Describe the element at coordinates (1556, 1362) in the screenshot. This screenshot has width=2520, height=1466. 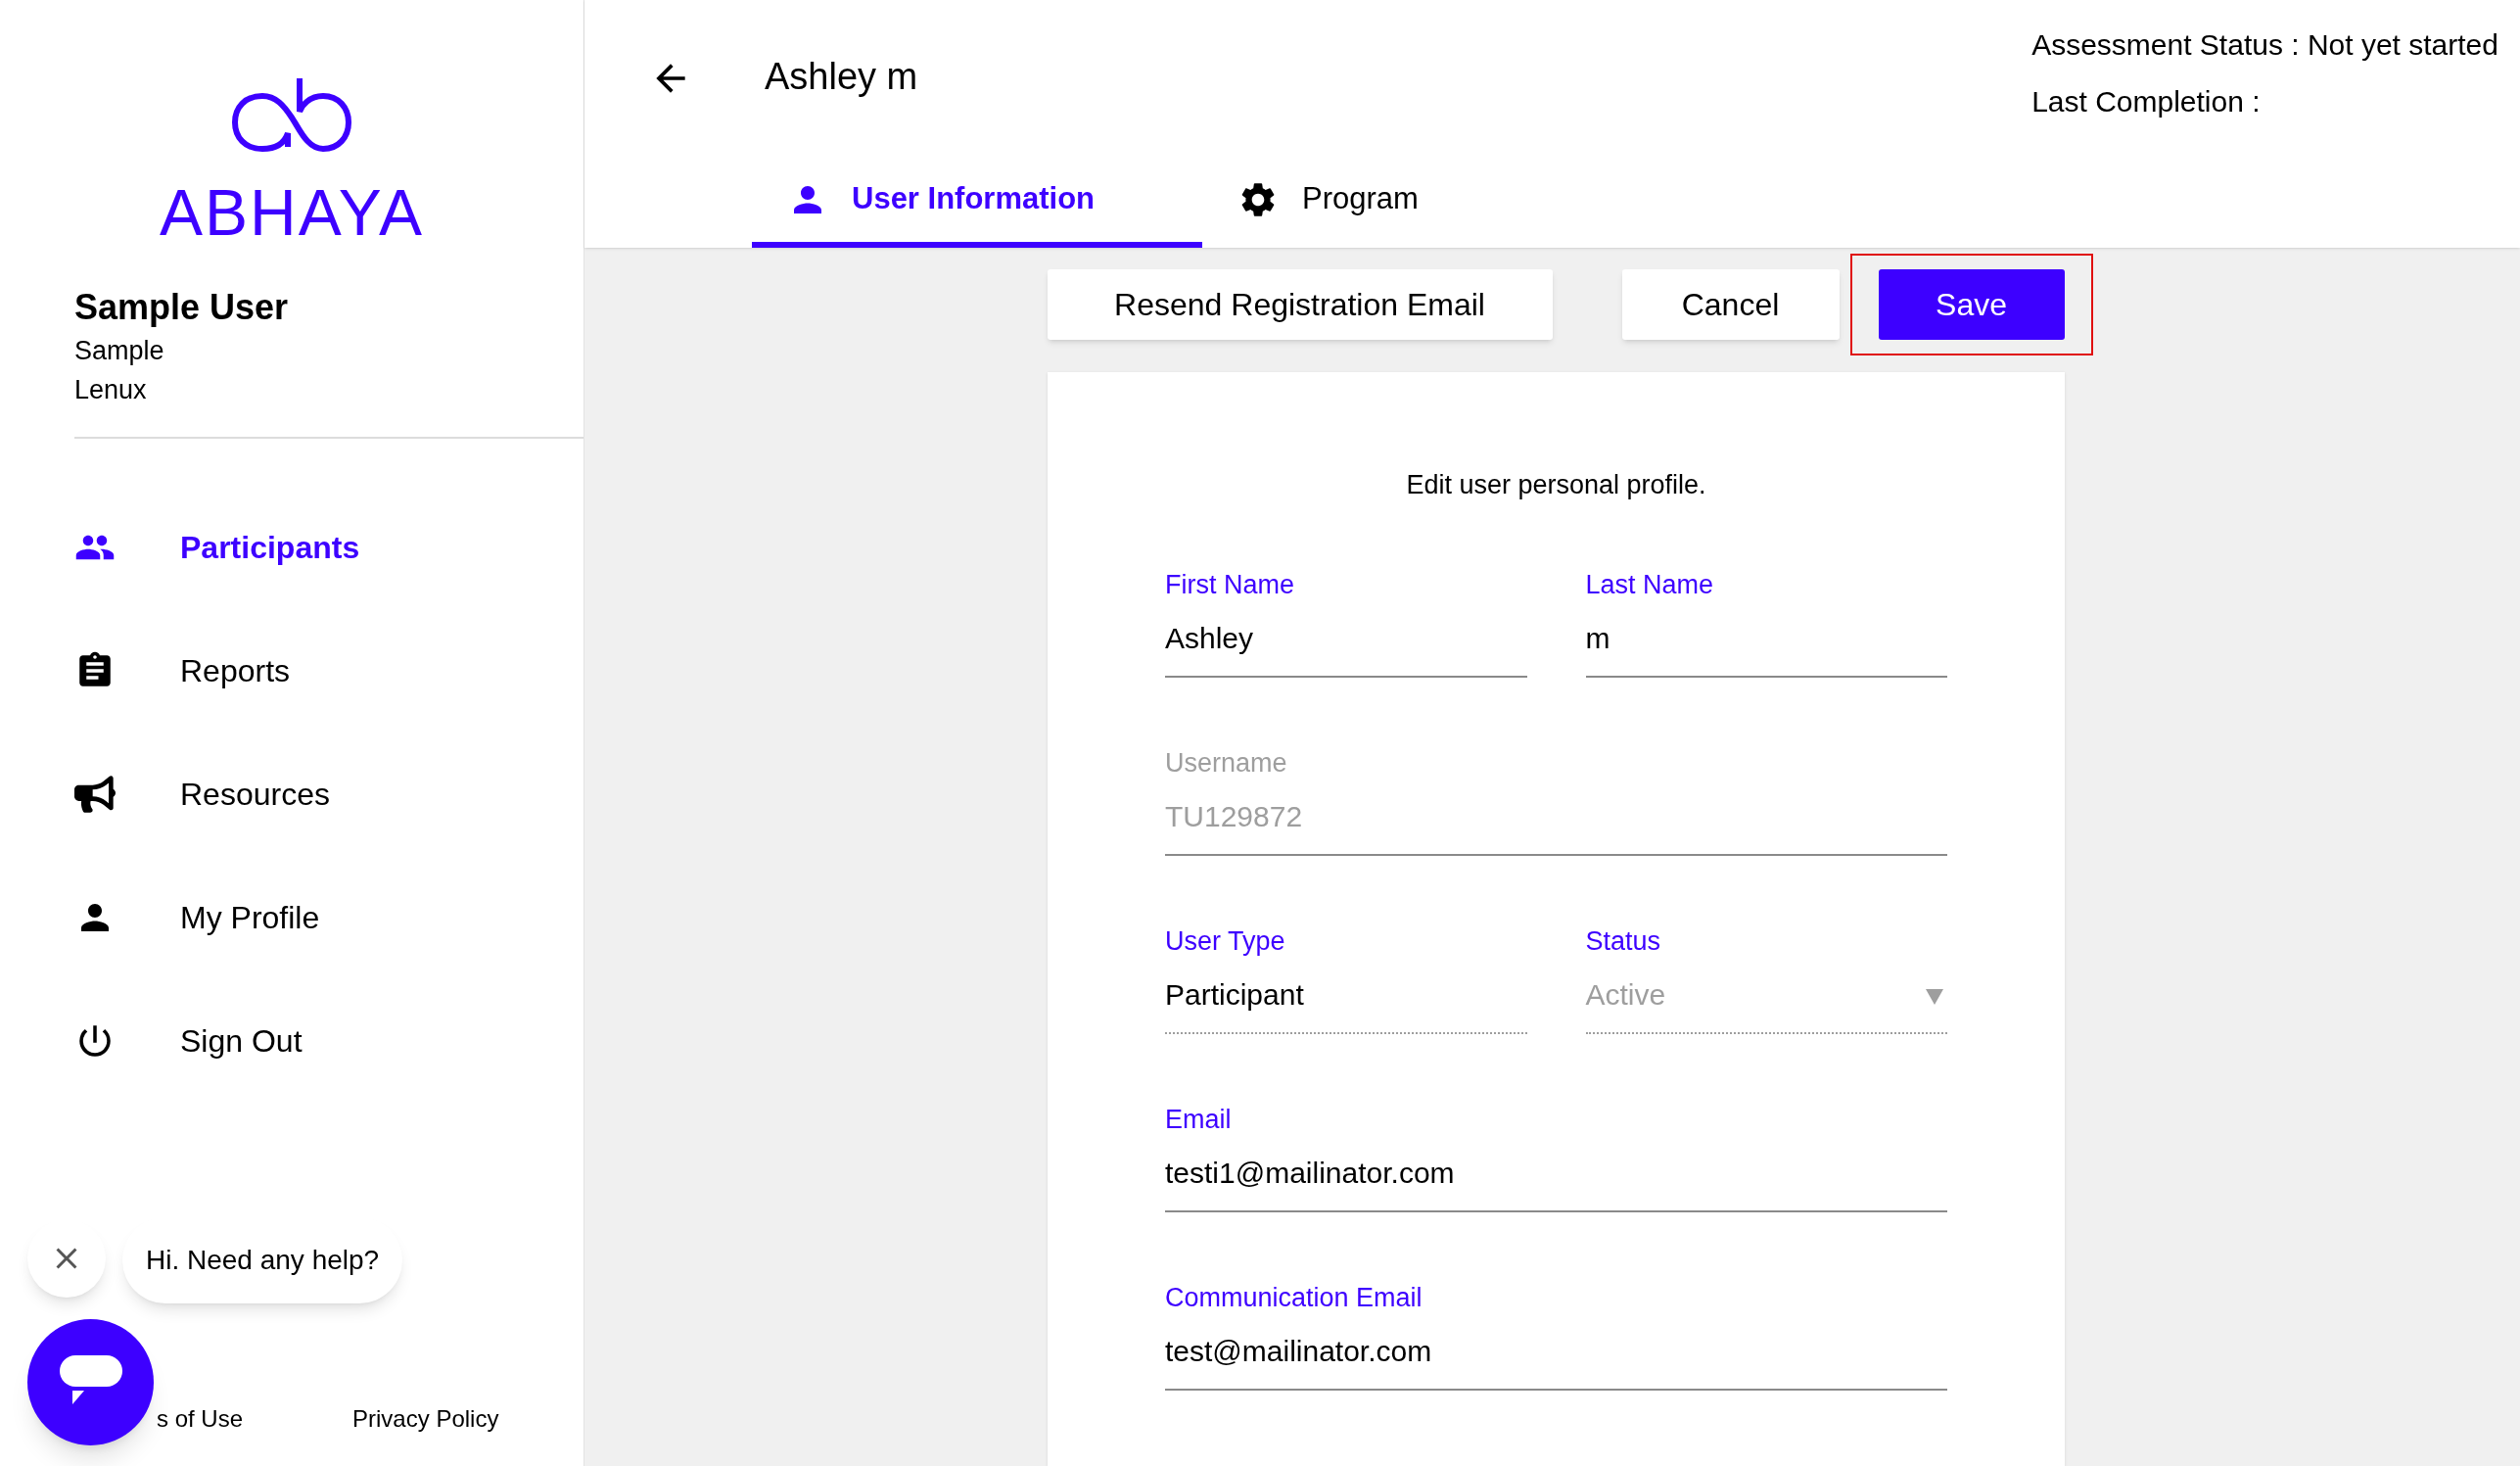
I see `input-field: test@mailinator.com` at that location.